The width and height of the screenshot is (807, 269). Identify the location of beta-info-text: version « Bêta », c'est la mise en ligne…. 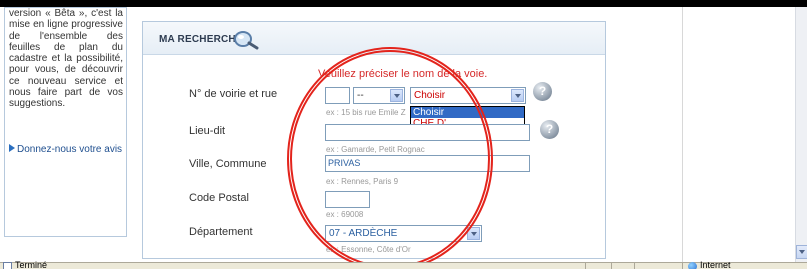
(66, 59).